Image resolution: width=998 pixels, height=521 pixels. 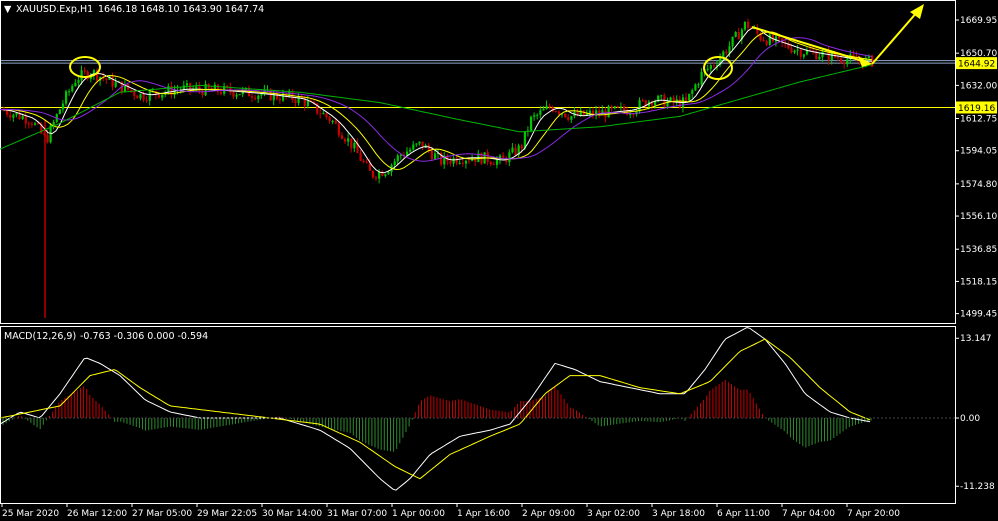 What do you see at coordinates (976, 109) in the screenshot?
I see `level-price-tag: 1619.16` at bounding box center [976, 109].